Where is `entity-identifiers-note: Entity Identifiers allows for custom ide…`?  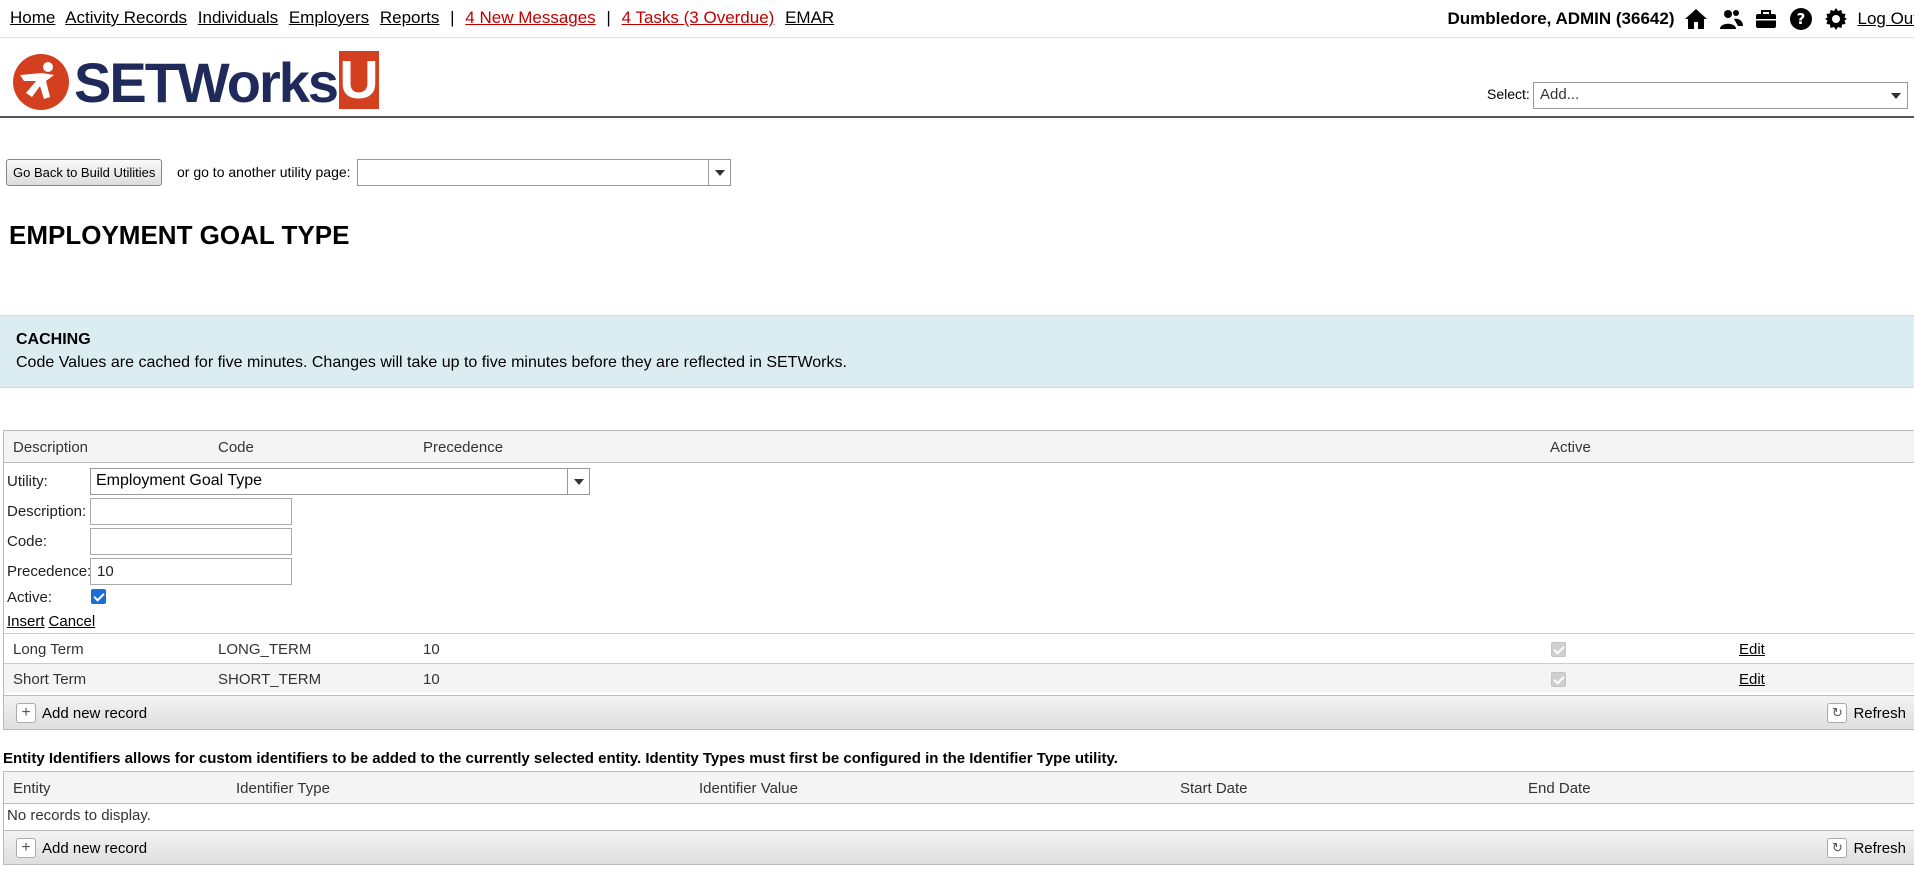 entity-identifiers-note: Entity Identifiers allows for custom ide… is located at coordinates (560, 758).